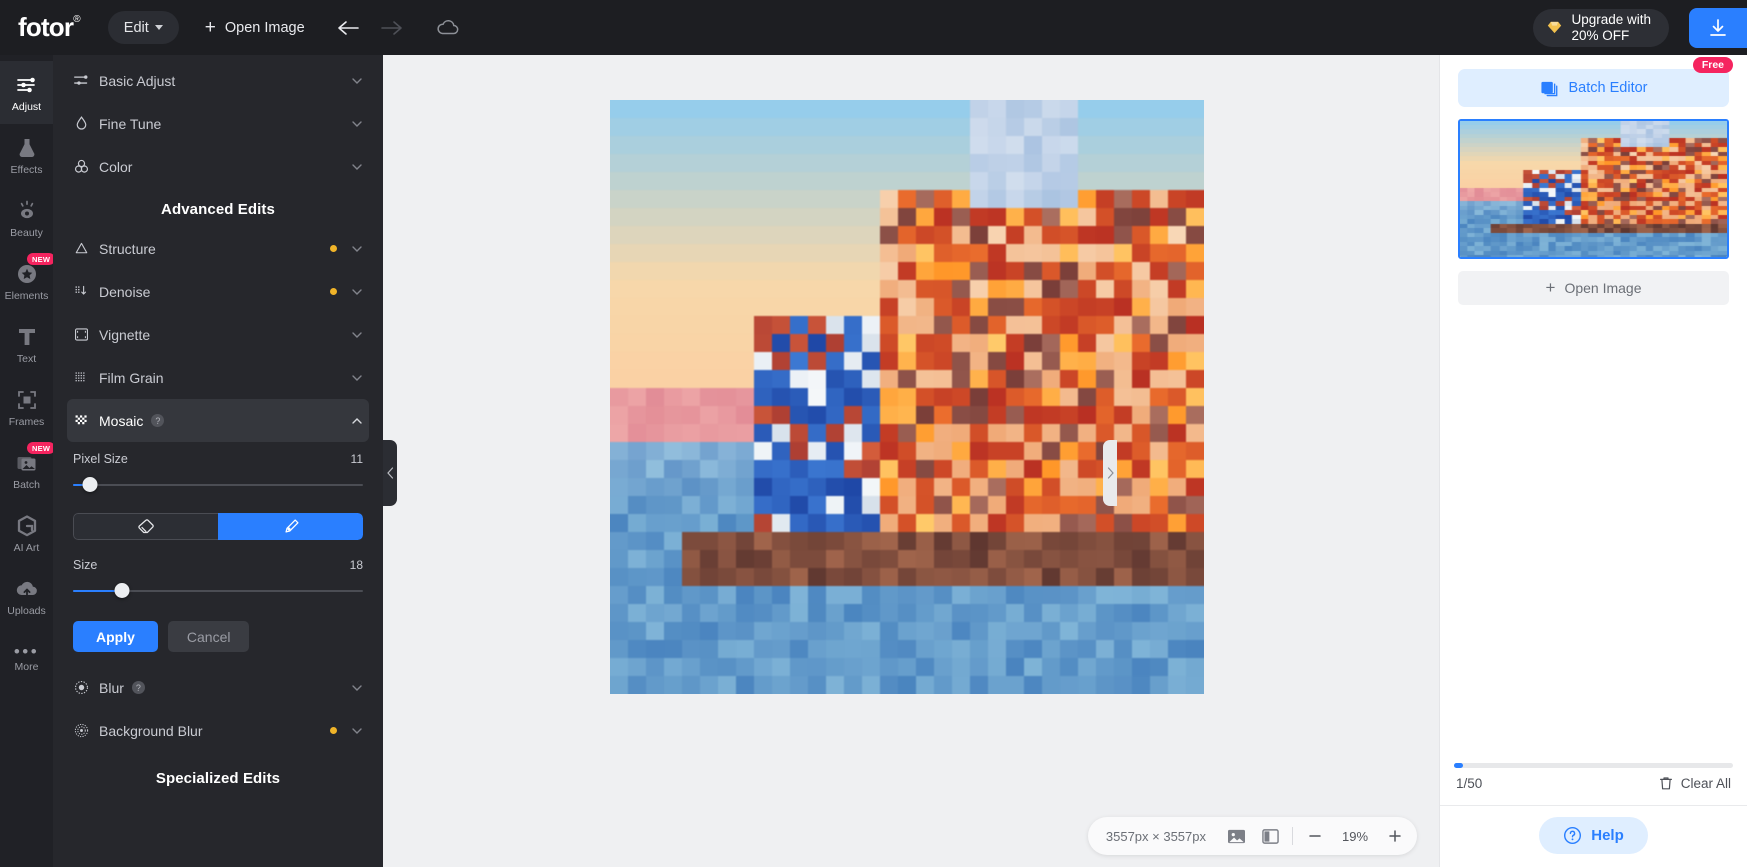 Image resolution: width=1747 pixels, height=867 pixels. Describe the element at coordinates (1665, 783) in the screenshot. I see `trash-icon` at that location.